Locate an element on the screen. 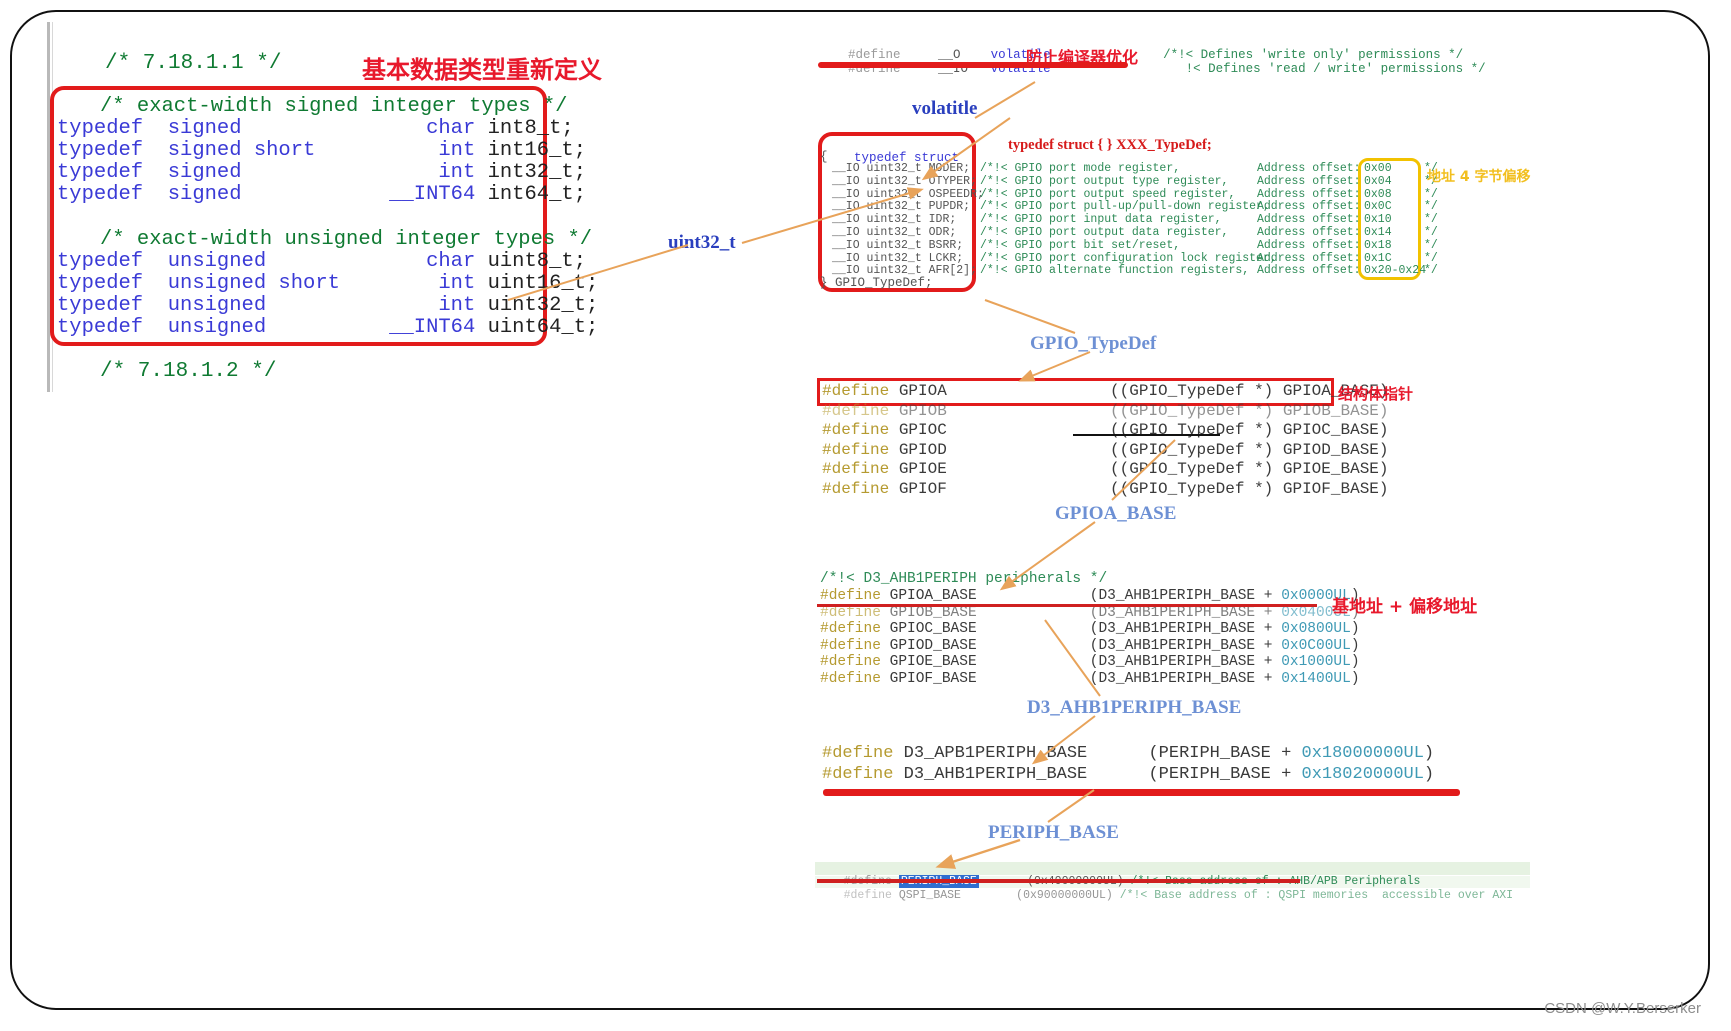  struct-member-row: __IO uint32_t PUPDR; is located at coordinates (901, 206).